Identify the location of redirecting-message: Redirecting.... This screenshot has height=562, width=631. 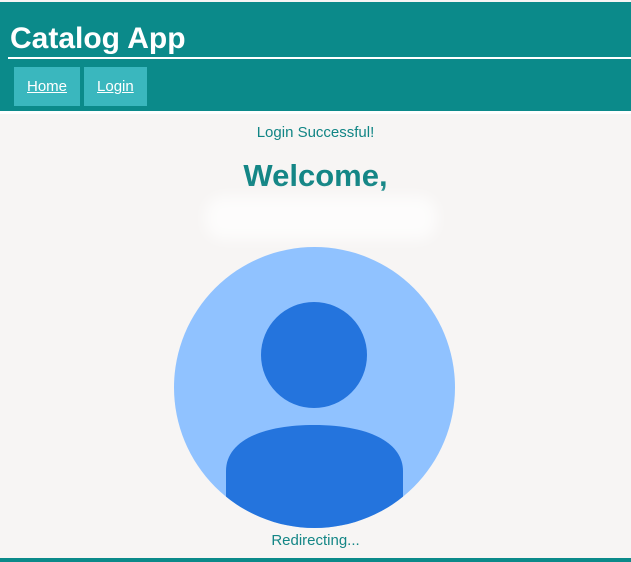
(315, 540).